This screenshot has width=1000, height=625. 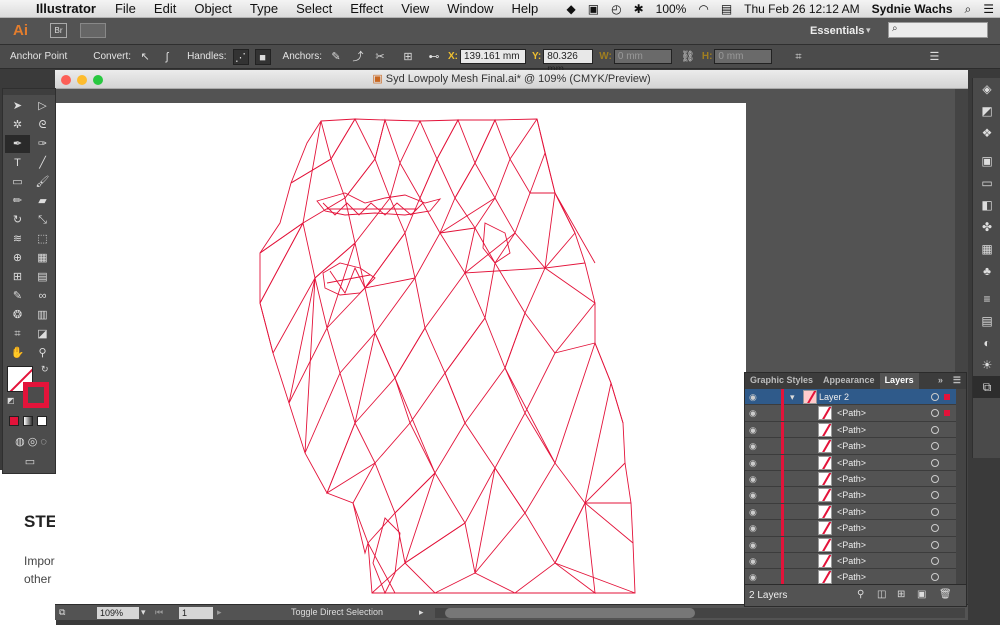 I want to click on stroke-swatch, so click(x=36, y=395).